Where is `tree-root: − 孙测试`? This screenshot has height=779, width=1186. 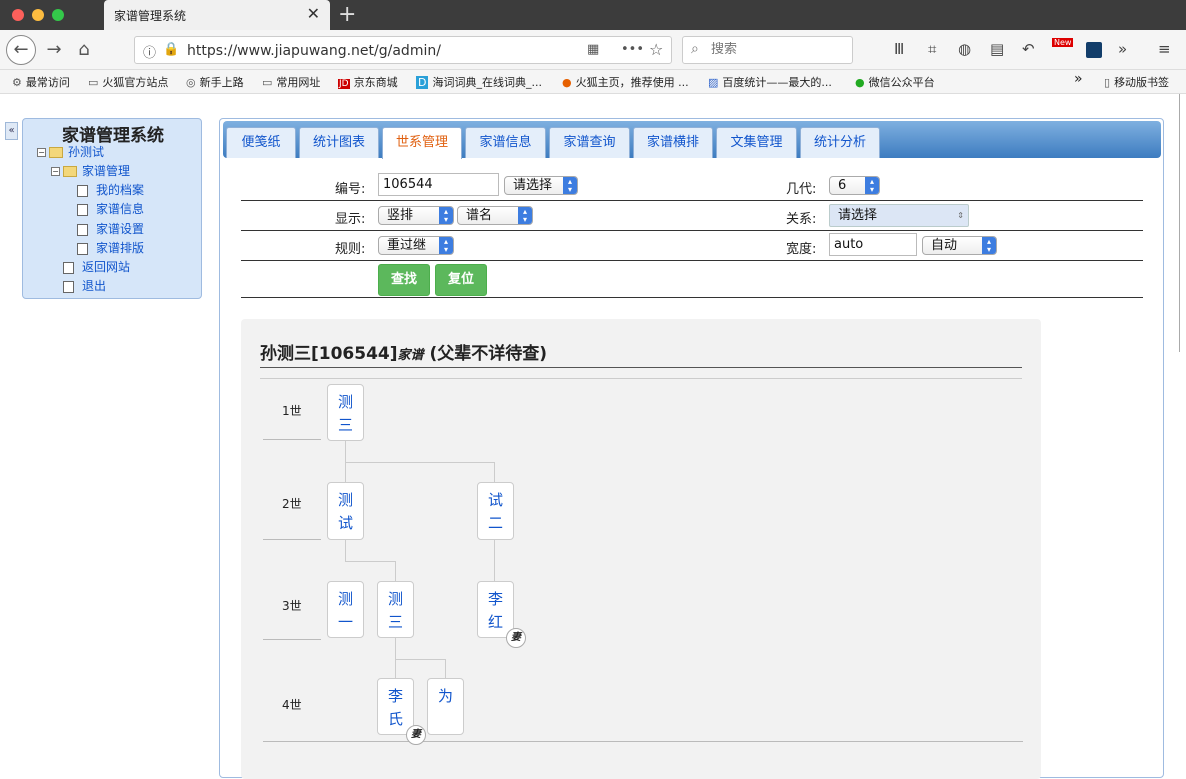
tree-root: − 孙测试 is located at coordinates (70, 151).